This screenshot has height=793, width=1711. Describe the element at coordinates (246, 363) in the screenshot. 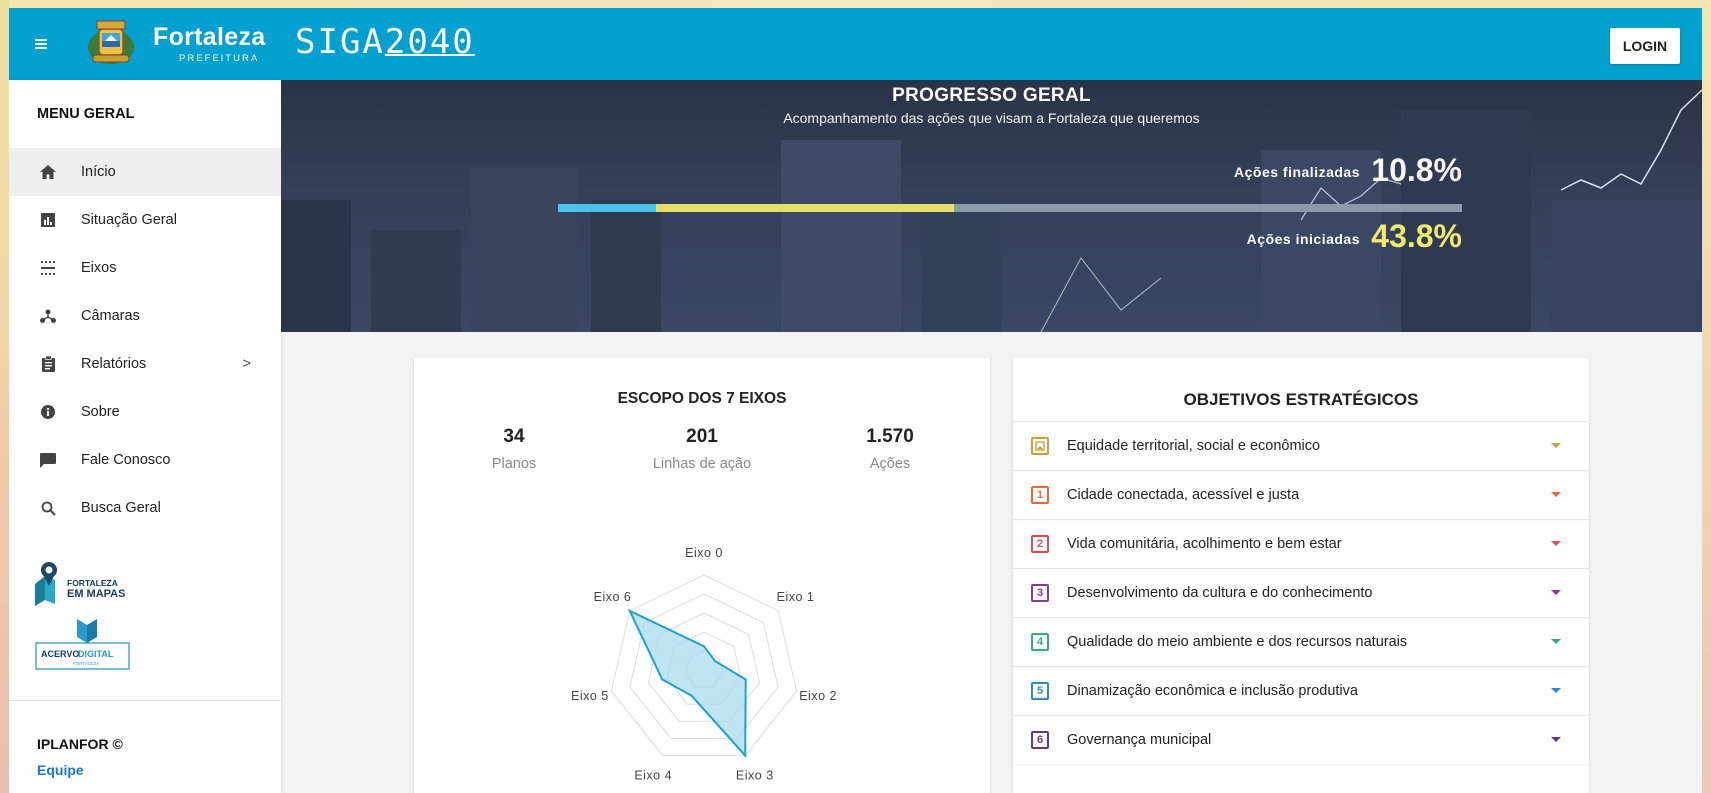

I see `chevron-right-icon: >` at that location.